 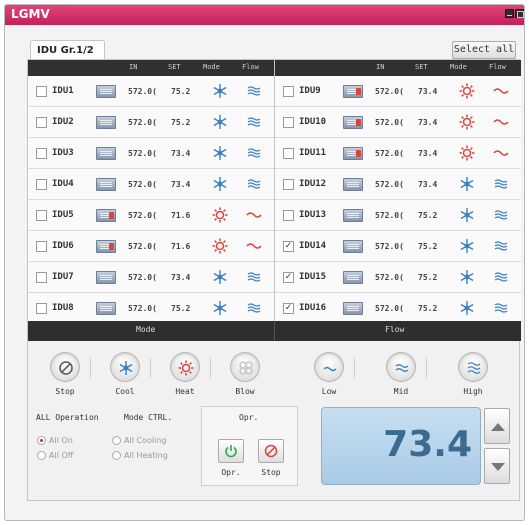 What do you see at coordinates (509, 13) in the screenshot?
I see `minimize-icon` at bounding box center [509, 13].